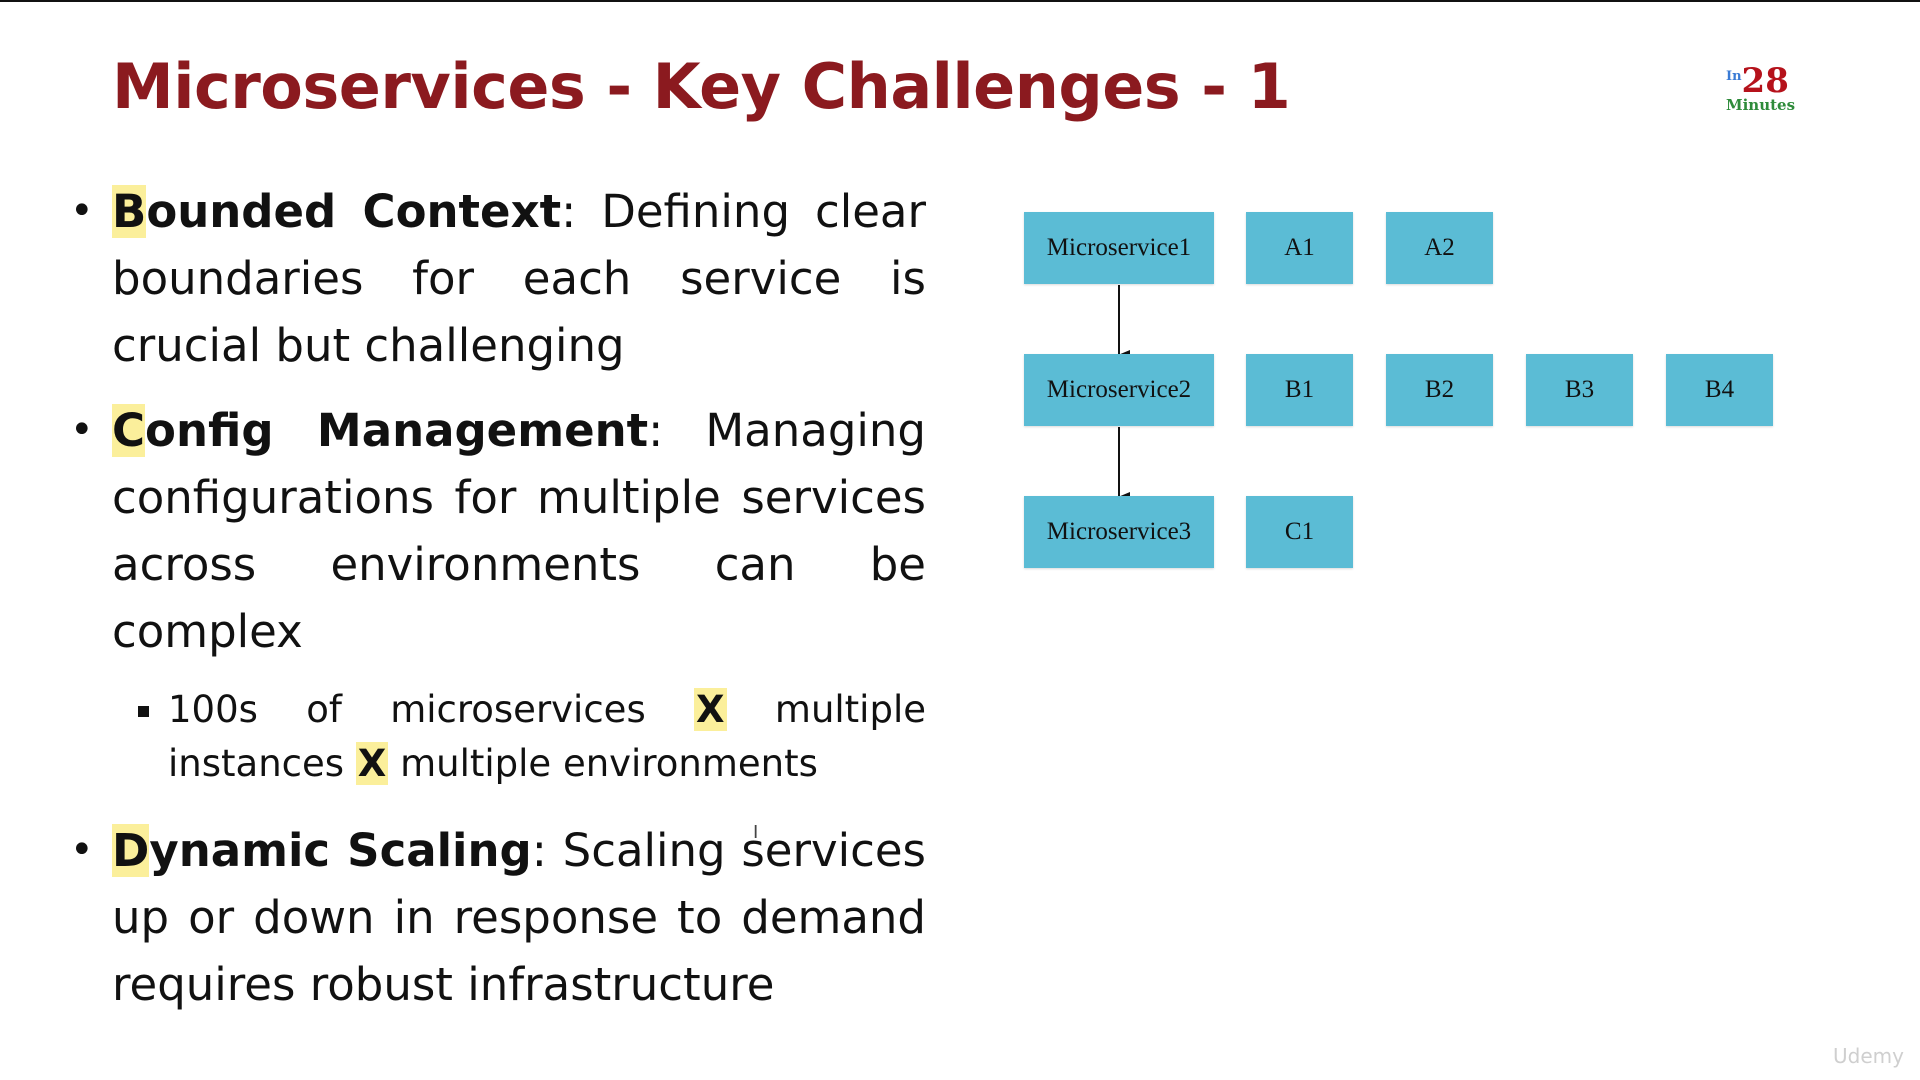 This screenshot has width=1920, height=1080. Describe the element at coordinates (143, 711) in the screenshot. I see `square-bullet` at that location.